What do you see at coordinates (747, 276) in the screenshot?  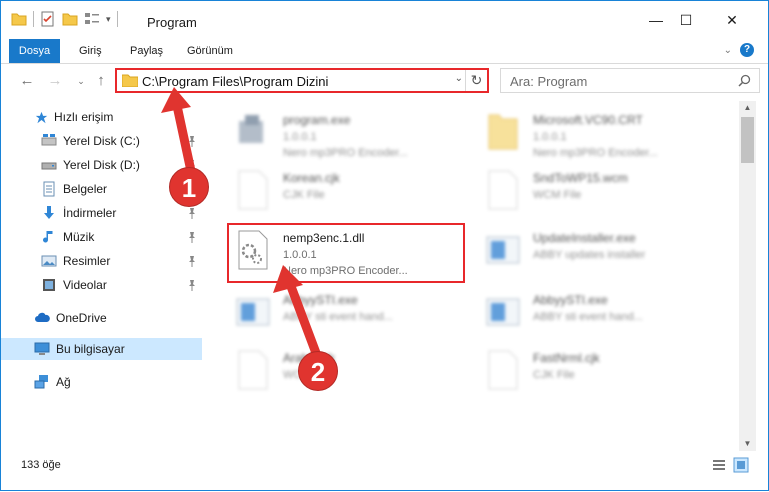 I see `vertical-scrollbar: ▲ ▼` at bounding box center [747, 276].